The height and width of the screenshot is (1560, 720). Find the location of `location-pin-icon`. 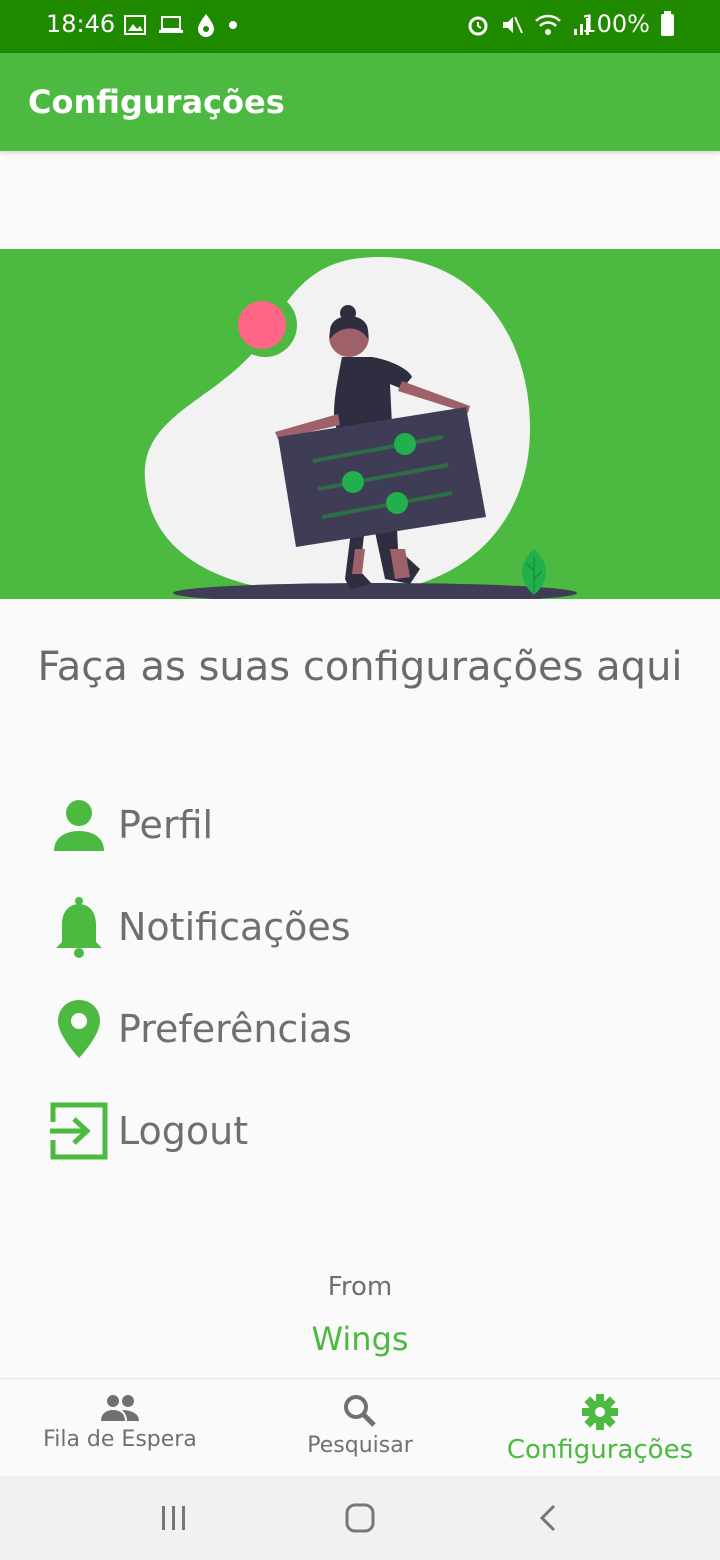

location-pin-icon is located at coordinates (79, 1029).